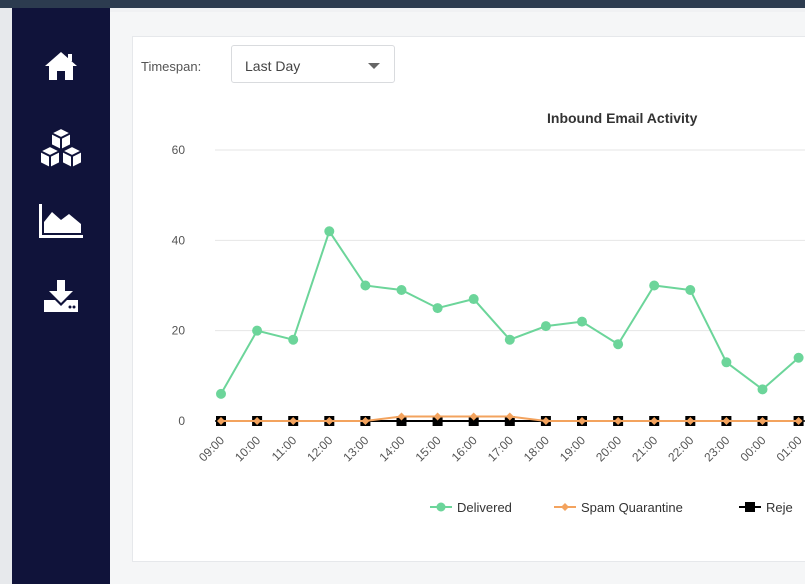  What do you see at coordinates (500, 448) in the screenshot?
I see `x-tick-label: 17:00` at bounding box center [500, 448].